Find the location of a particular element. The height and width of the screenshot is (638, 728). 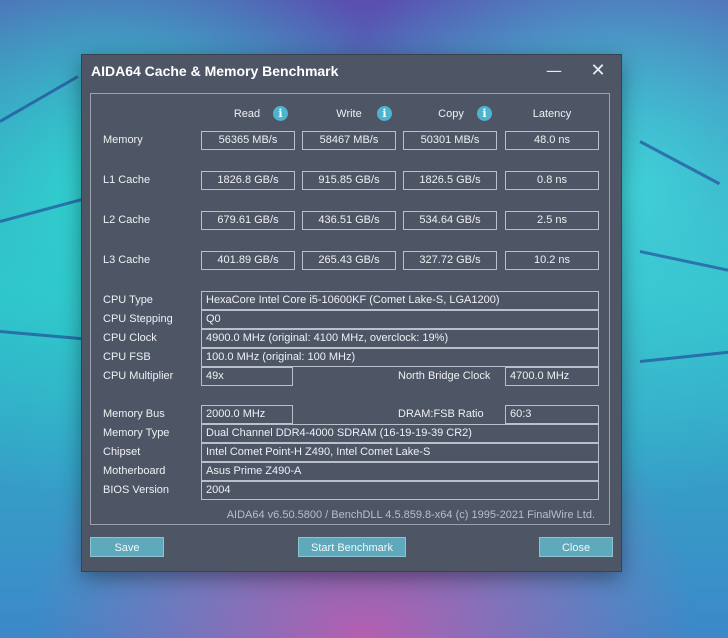

cpu-fsb-label: CPU FSB is located at coordinates (127, 357).